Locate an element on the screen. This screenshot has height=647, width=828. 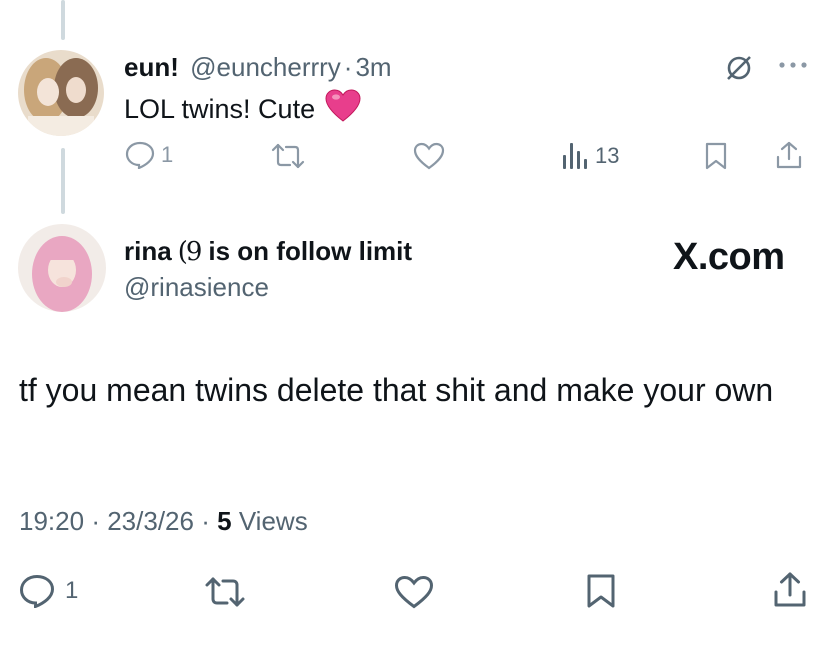
x-com-watermark: X.com is located at coordinates (729, 257).